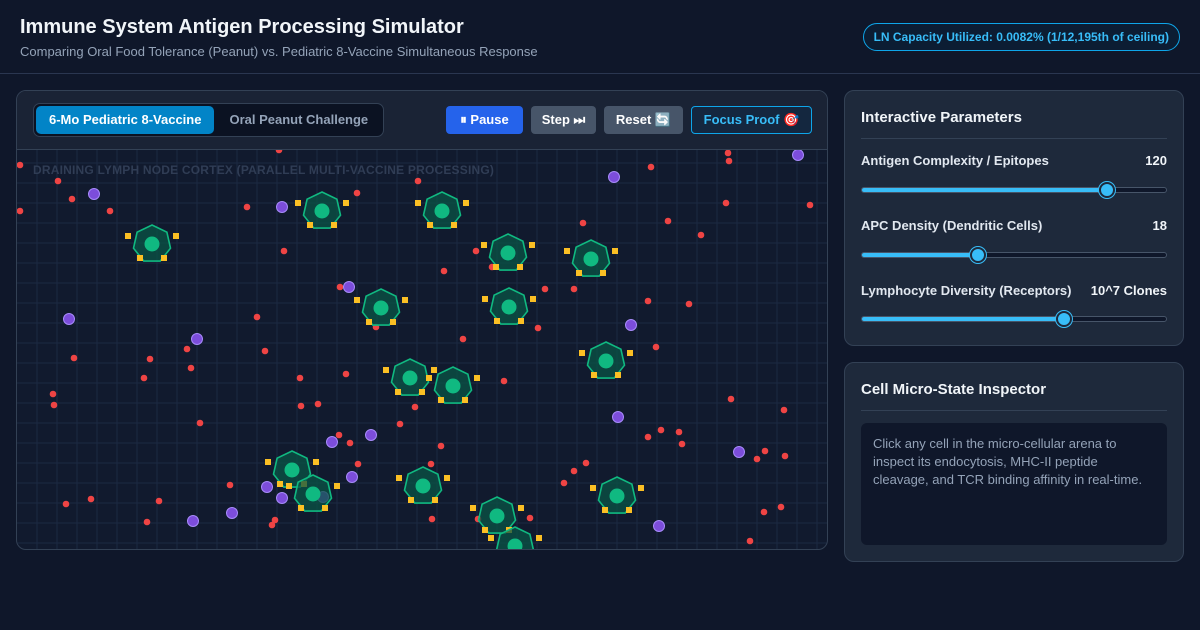 The width and height of the screenshot is (1200, 630). What do you see at coordinates (751, 120) in the screenshot?
I see `focus-proof-button: Focus Proof 🎯` at bounding box center [751, 120].